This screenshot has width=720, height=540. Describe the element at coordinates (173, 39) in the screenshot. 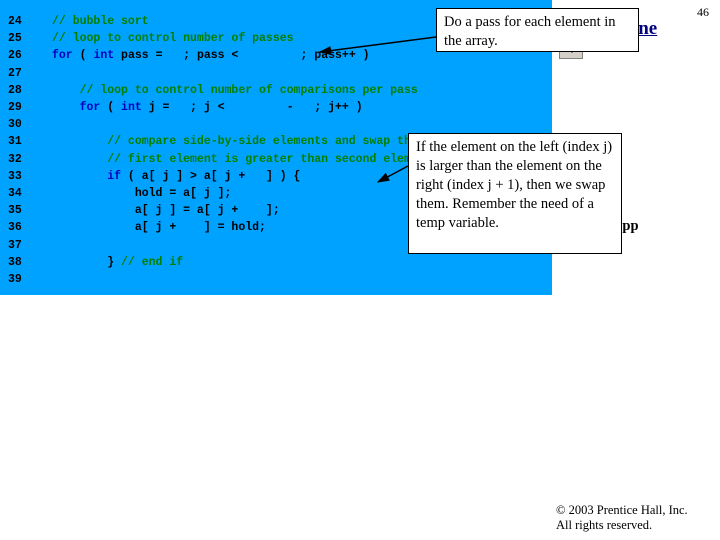

I see `code-line-text: // loop to control number of passes` at that location.